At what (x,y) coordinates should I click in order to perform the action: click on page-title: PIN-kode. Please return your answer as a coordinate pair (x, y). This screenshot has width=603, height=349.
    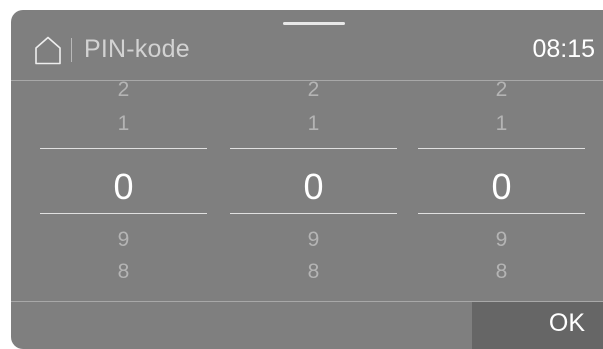
    Looking at the image, I should click on (137, 49).